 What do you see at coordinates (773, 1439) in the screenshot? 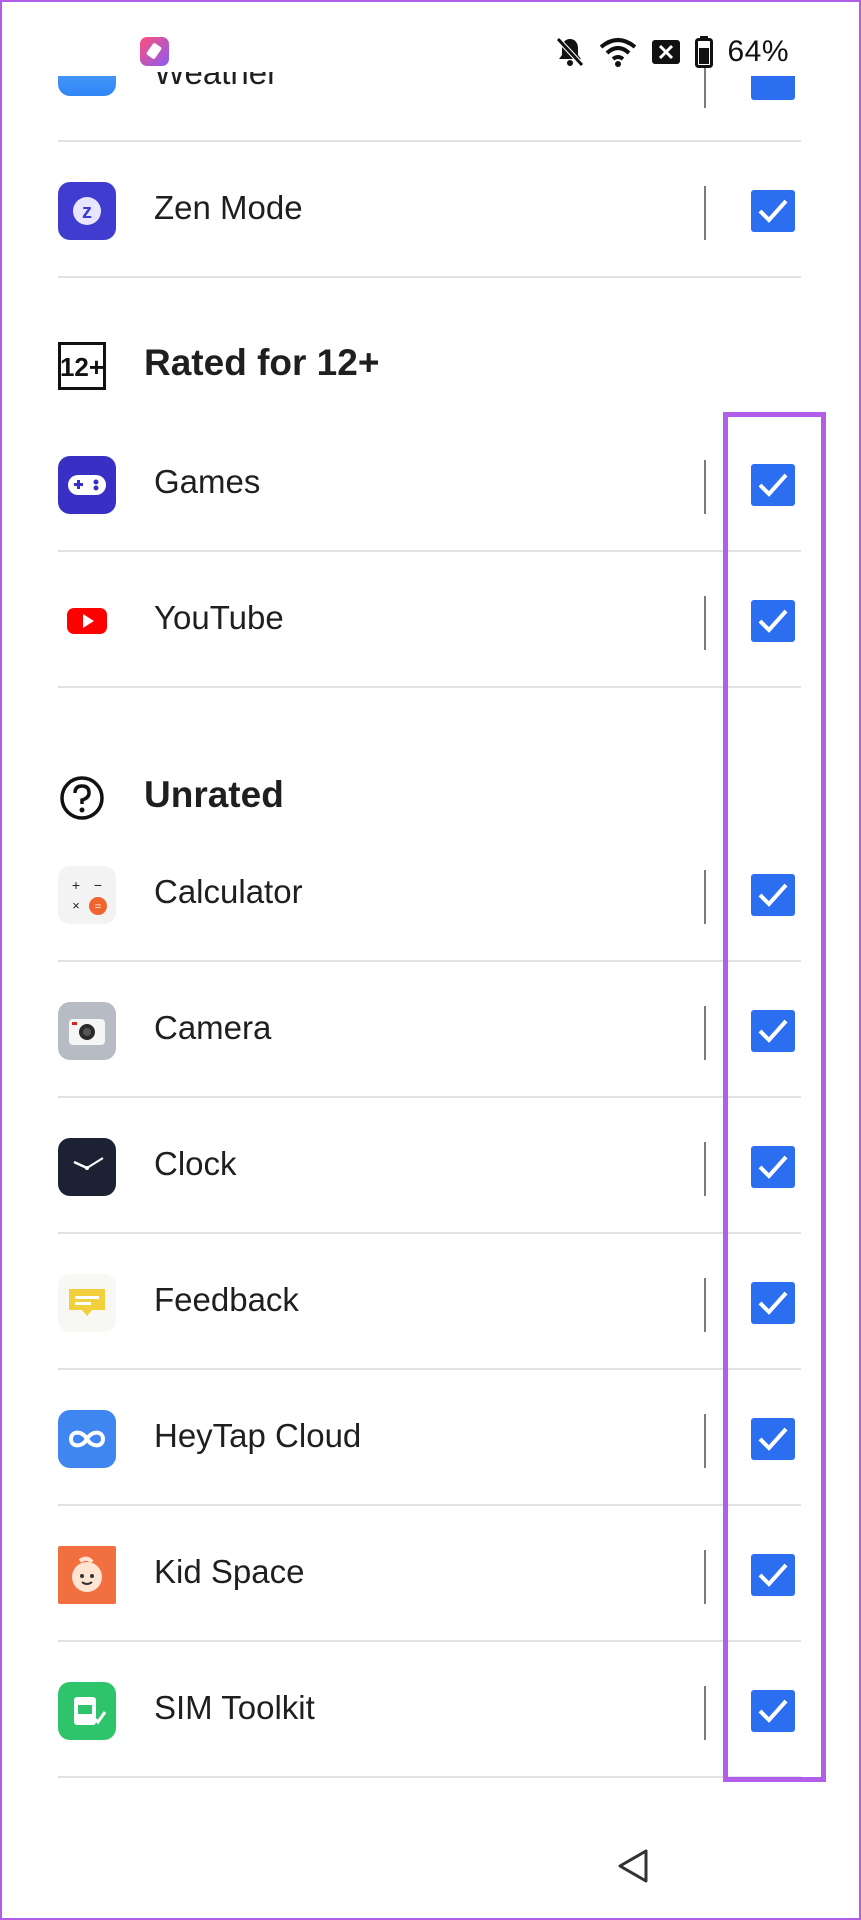
I see `checkbox-heytap-cloud` at bounding box center [773, 1439].